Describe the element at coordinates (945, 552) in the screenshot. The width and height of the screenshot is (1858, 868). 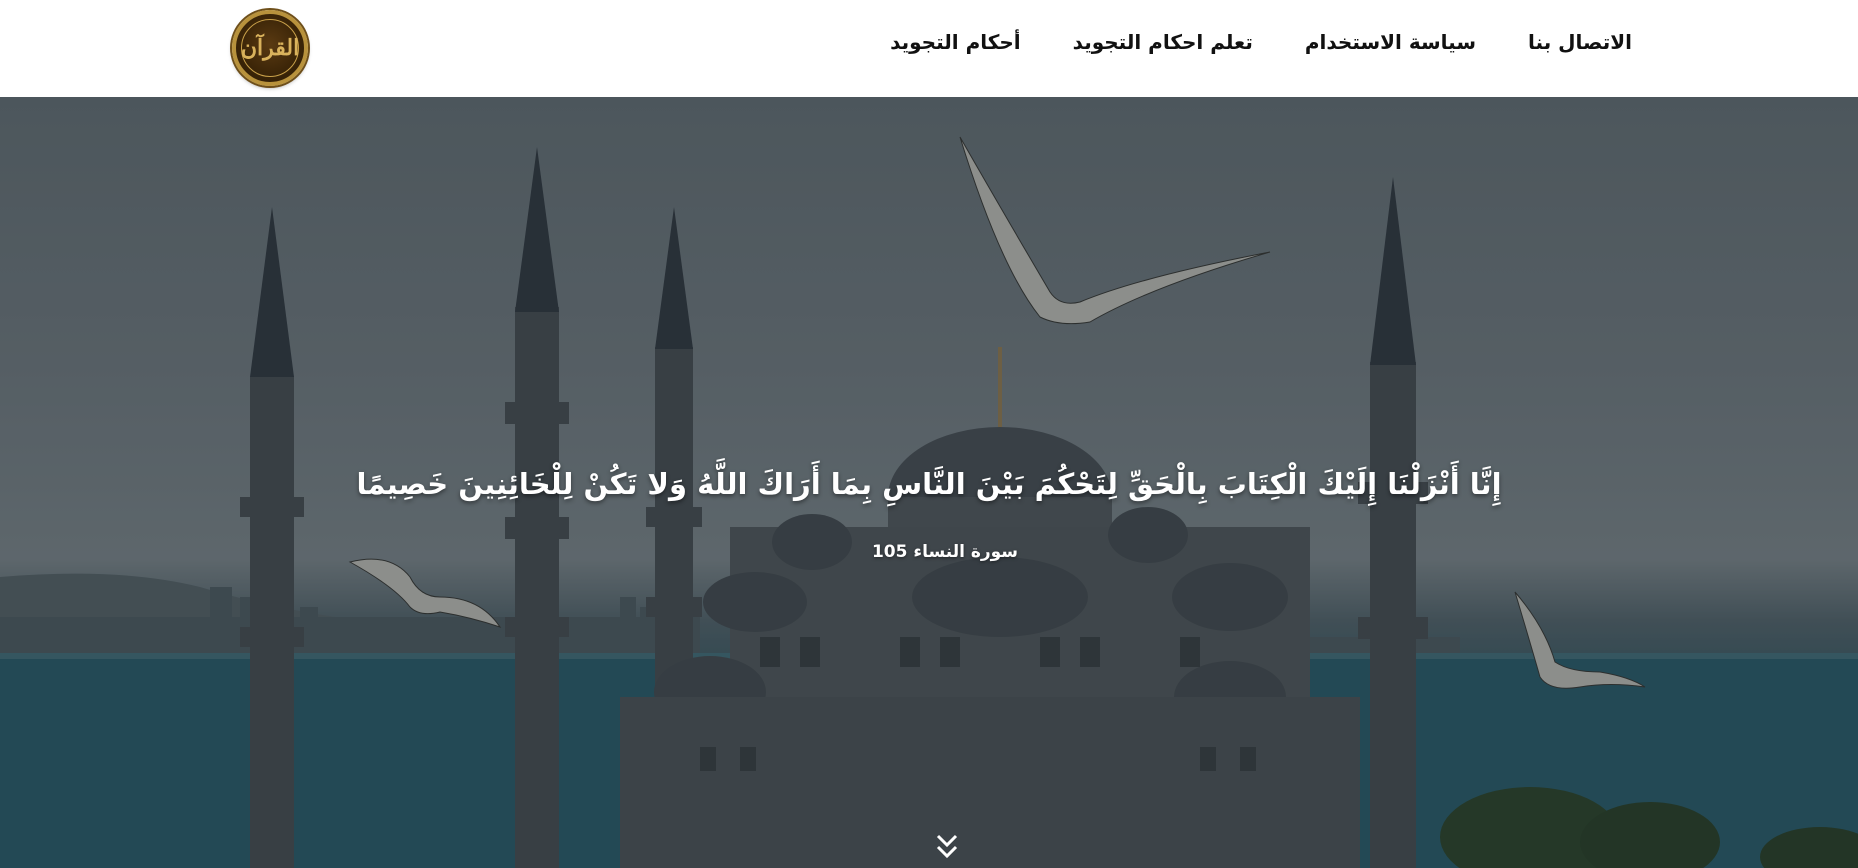
I see `hero-verse-reference: سورة النساء 105` at that location.